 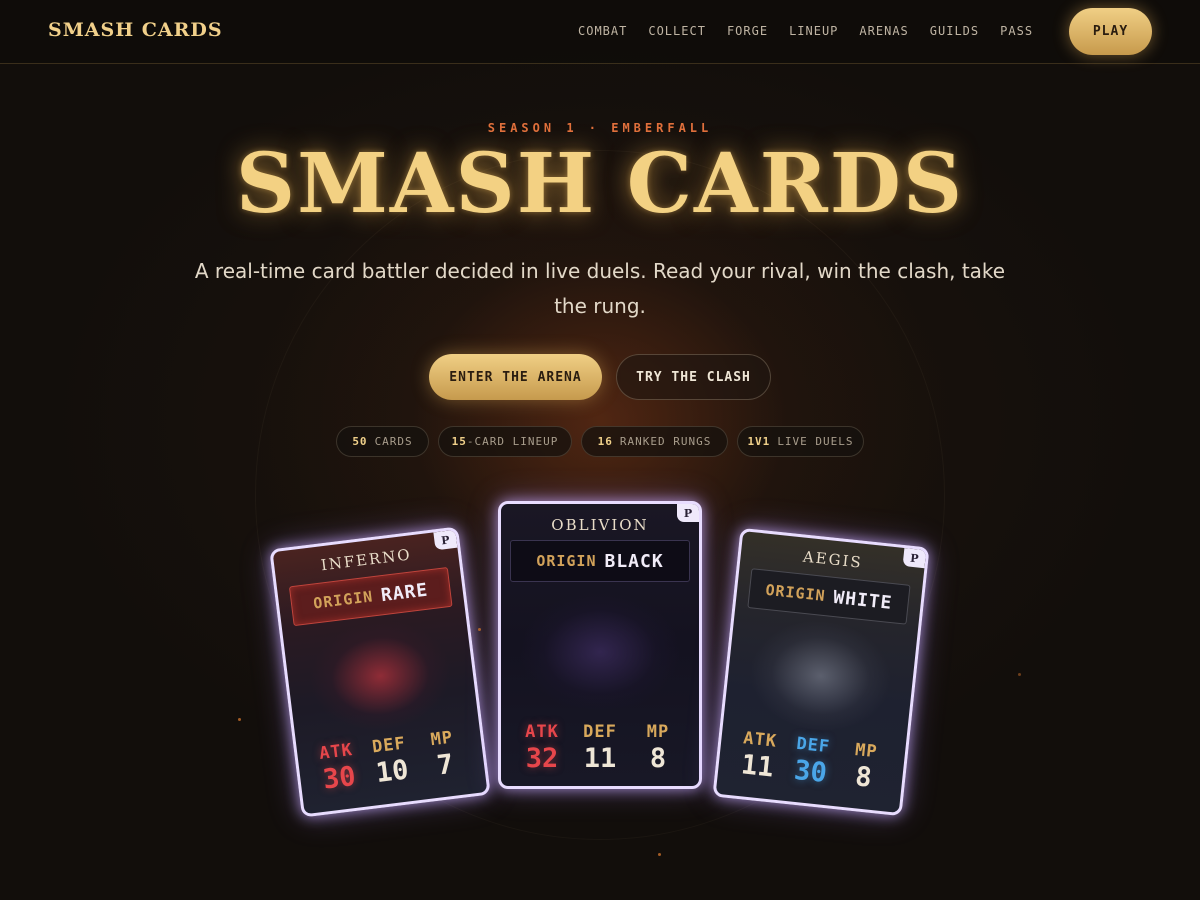 I want to click on stat-def: DEF 10, so click(x=390, y=761).